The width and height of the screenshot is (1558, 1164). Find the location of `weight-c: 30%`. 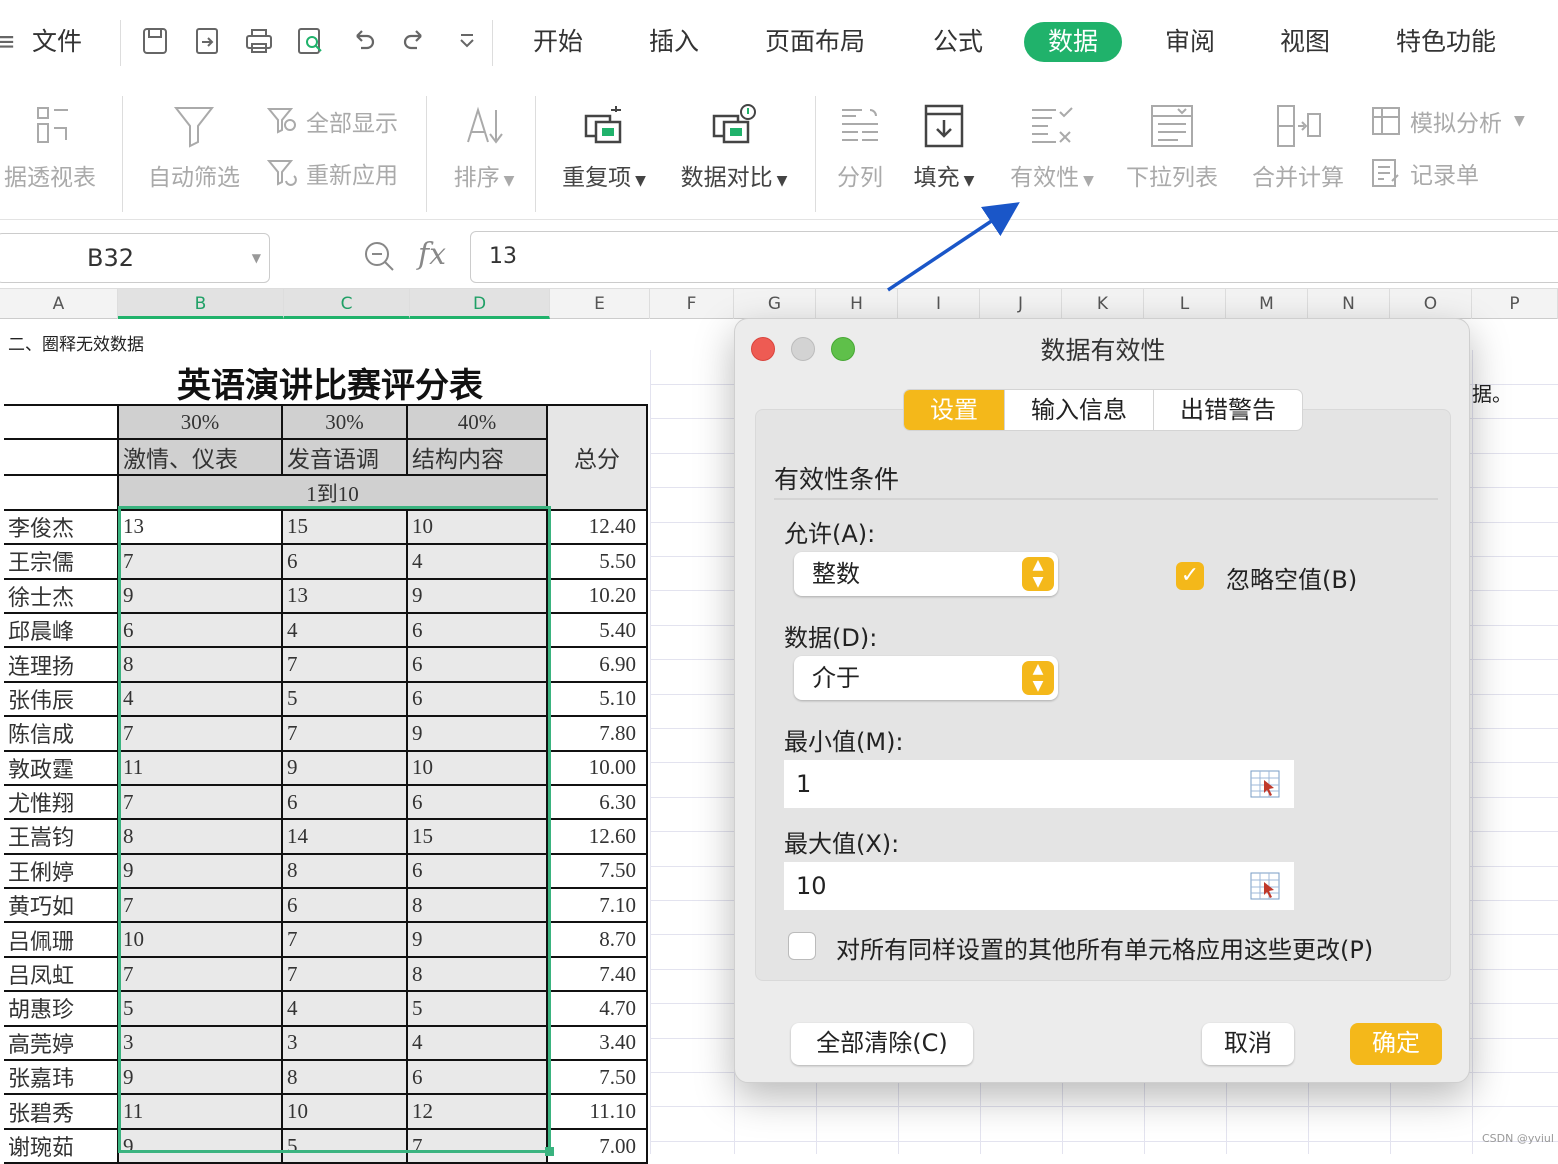

weight-c: 30% is located at coordinates (344, 422).